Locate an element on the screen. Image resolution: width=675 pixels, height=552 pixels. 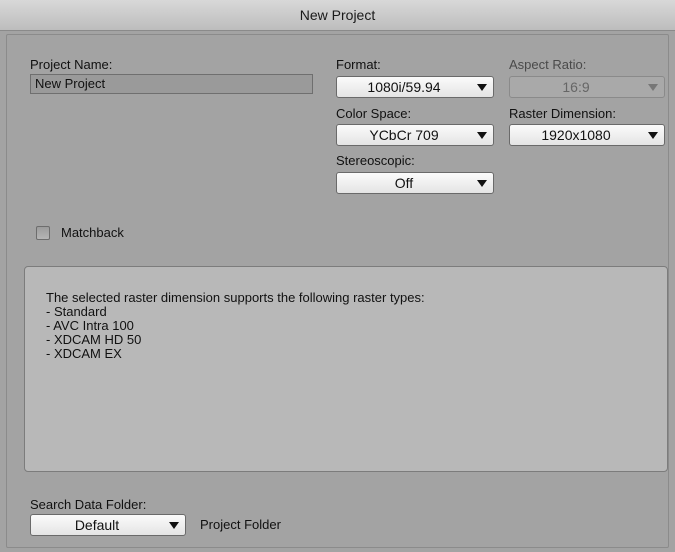
format-dropdown: 1080i/59.94 is located at coordinates (415, 87).